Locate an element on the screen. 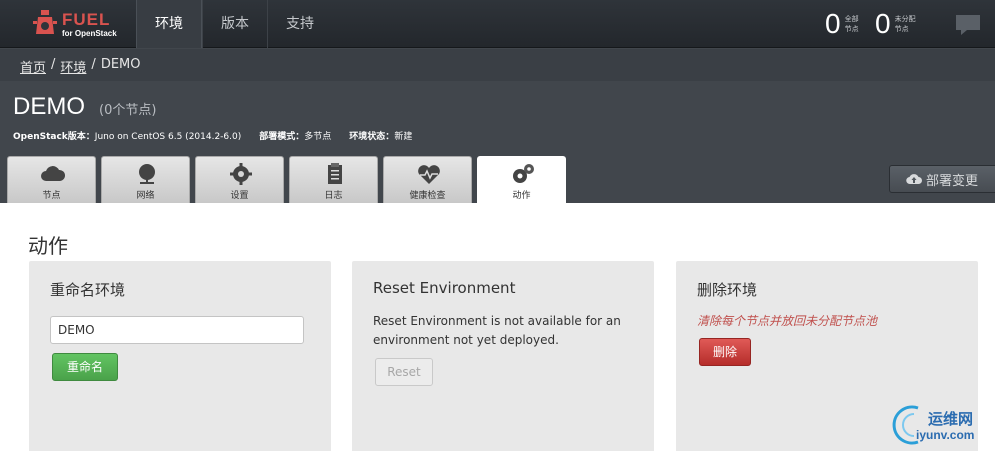  openstack-release-label: OpenStack版本： is located at coordinates (54, 137).